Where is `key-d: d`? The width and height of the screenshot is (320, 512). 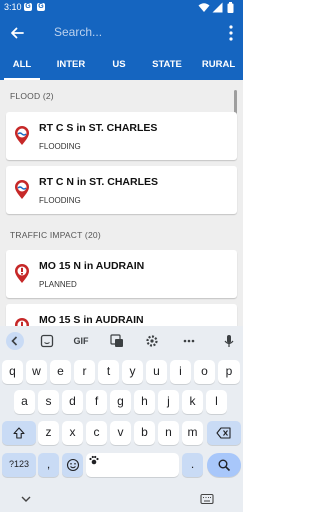
key-d: d is located at coordinates (72, 402).